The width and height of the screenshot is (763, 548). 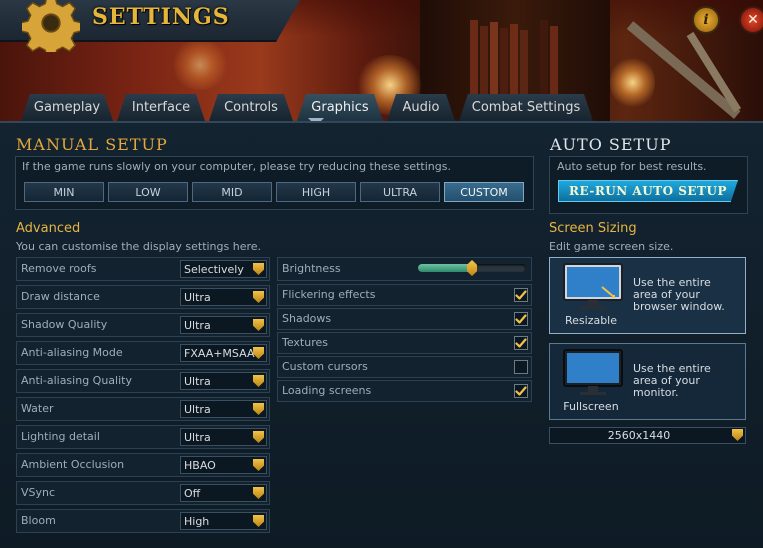 I want to click on flickering-effects-checkbox, so click(x=521, y=295).